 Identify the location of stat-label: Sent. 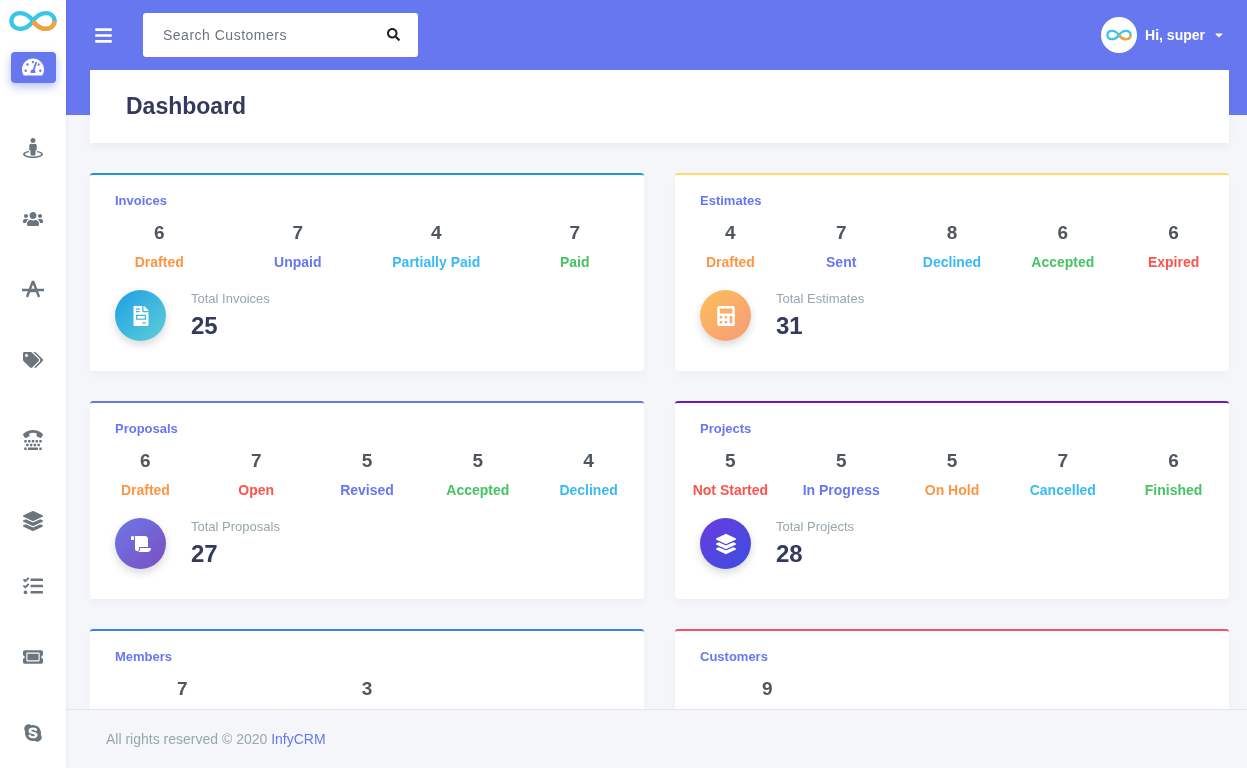
(841, 262).